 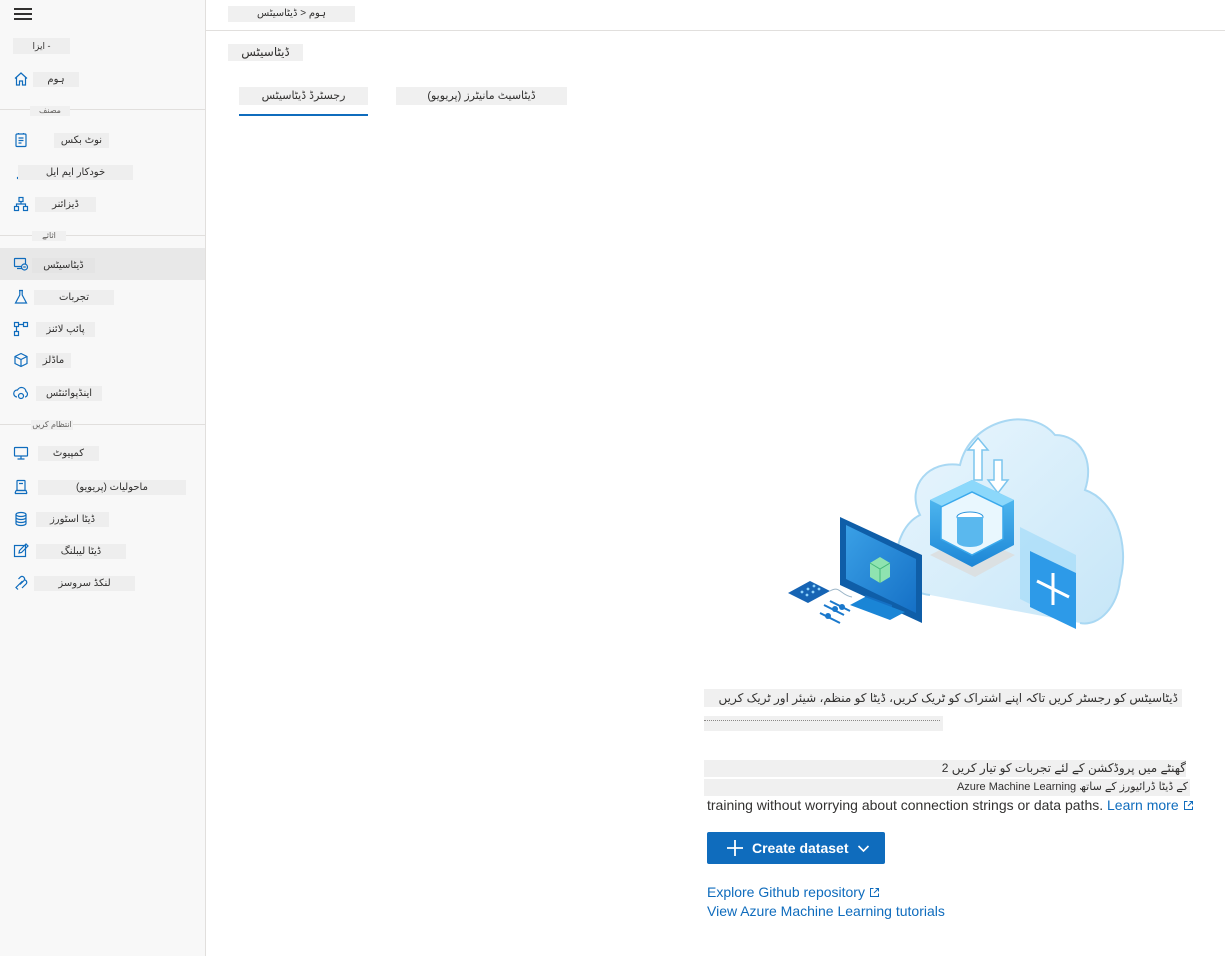 I want to click on explore-github-link: Explore Github repository, so click(x=793, y=892).